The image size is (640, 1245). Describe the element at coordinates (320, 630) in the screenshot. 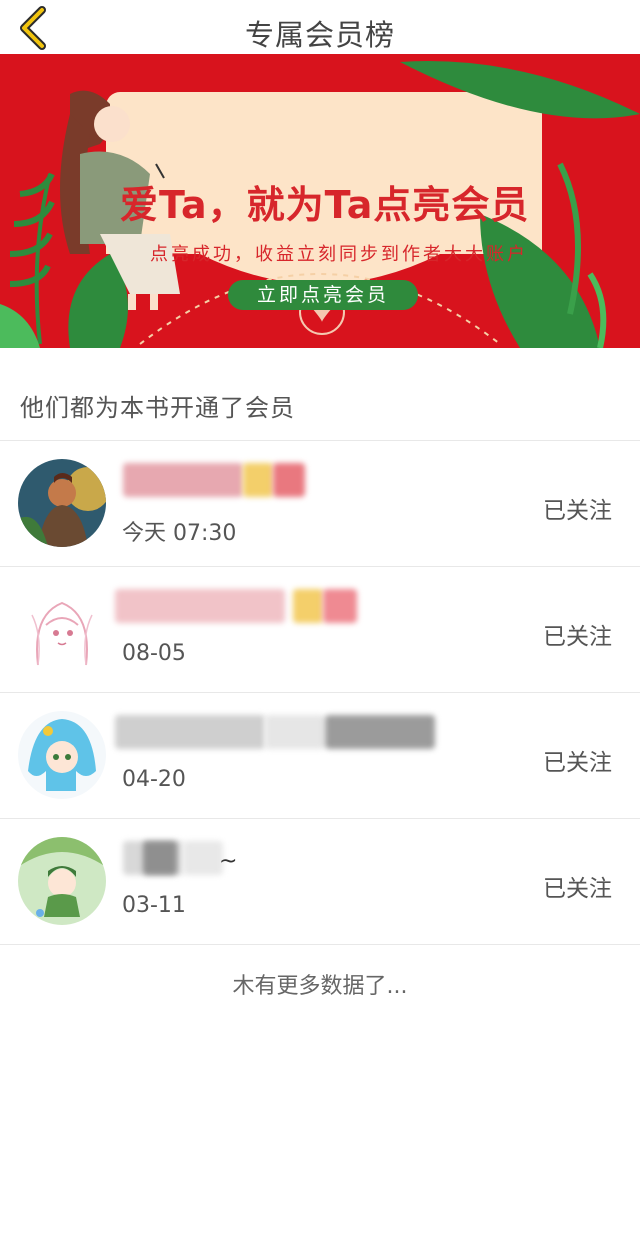

I see `list-item: 08-05 已关注` at that location.